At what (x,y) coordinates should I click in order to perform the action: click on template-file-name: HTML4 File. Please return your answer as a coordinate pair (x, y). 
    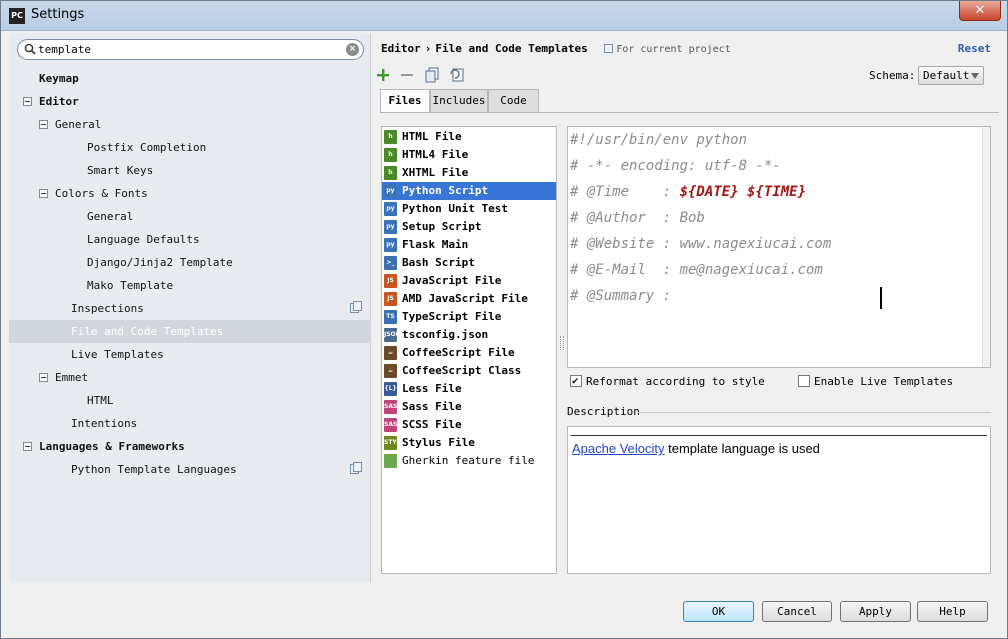
    Looking at the image, I should click on (435, 154).